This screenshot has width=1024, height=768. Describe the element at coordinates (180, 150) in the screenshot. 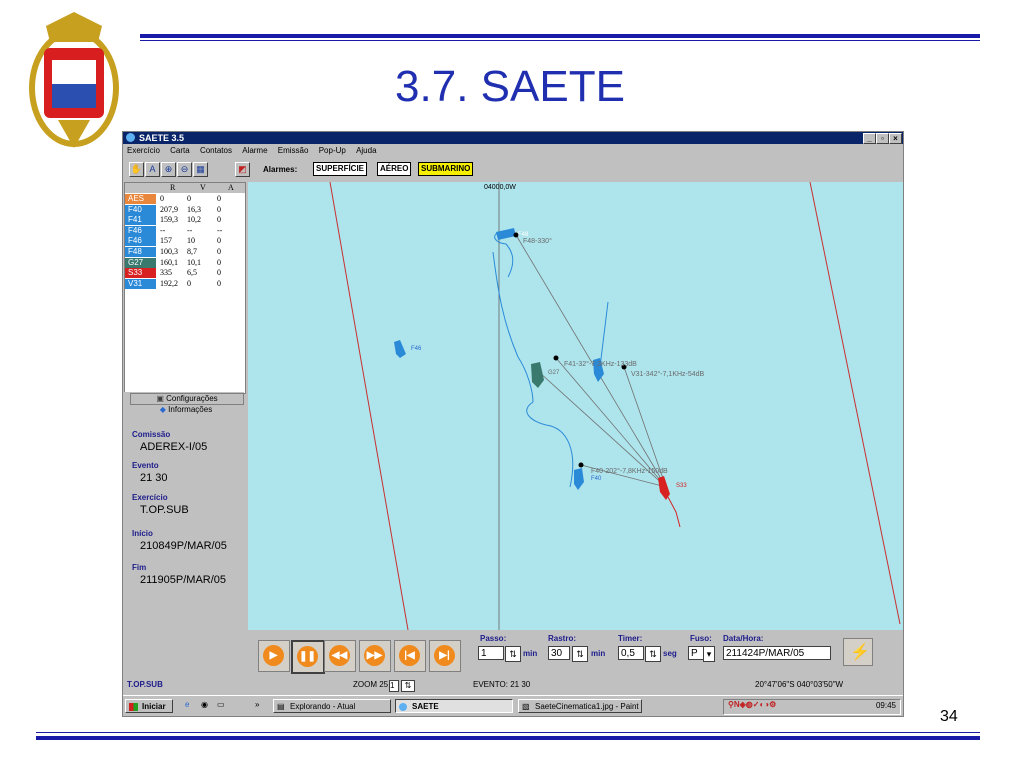

I see `menu-carta: Carta` at that location.